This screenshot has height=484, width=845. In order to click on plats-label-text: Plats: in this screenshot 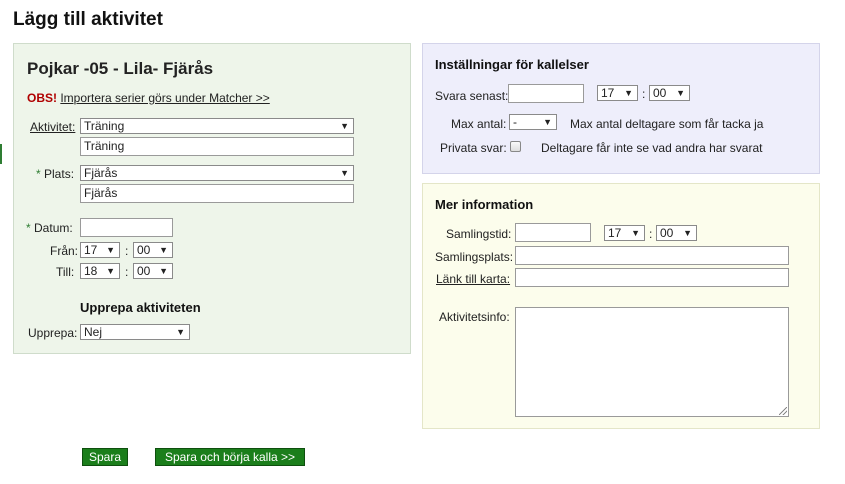, I will do `click(59, 174)`.